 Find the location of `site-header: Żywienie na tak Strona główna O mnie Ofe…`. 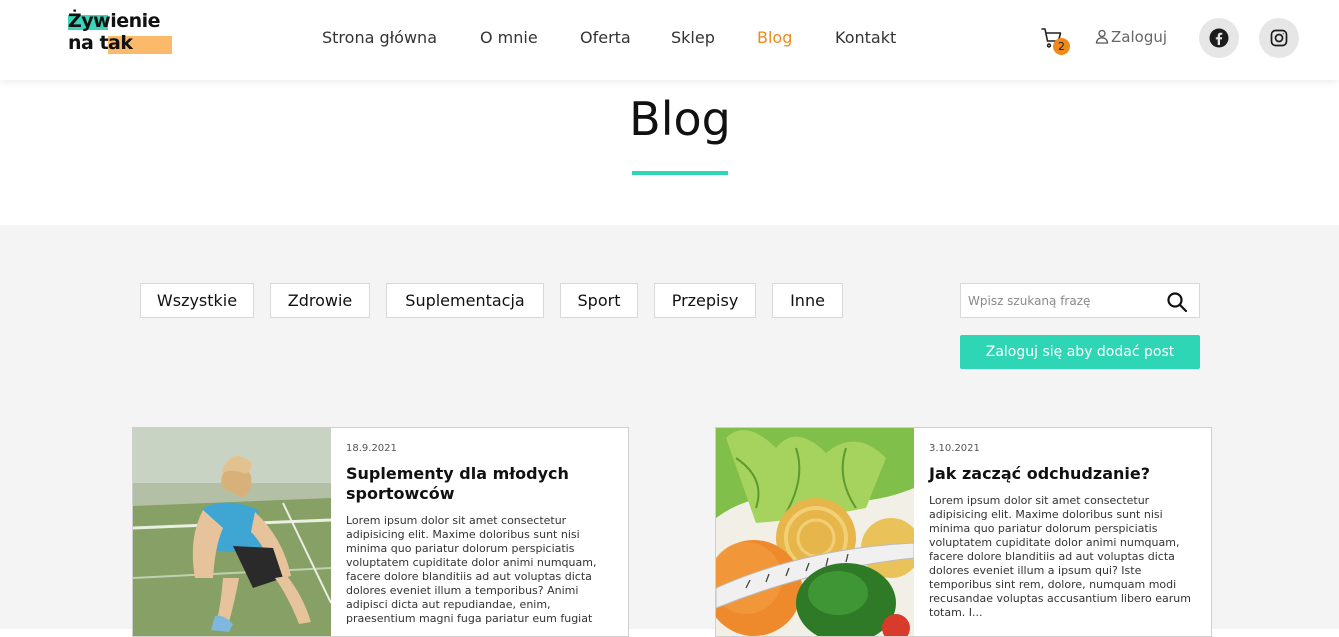

site-header: Żywienie na tak Strona główna O mnie Ofe… is located at coordinates (669, 40).